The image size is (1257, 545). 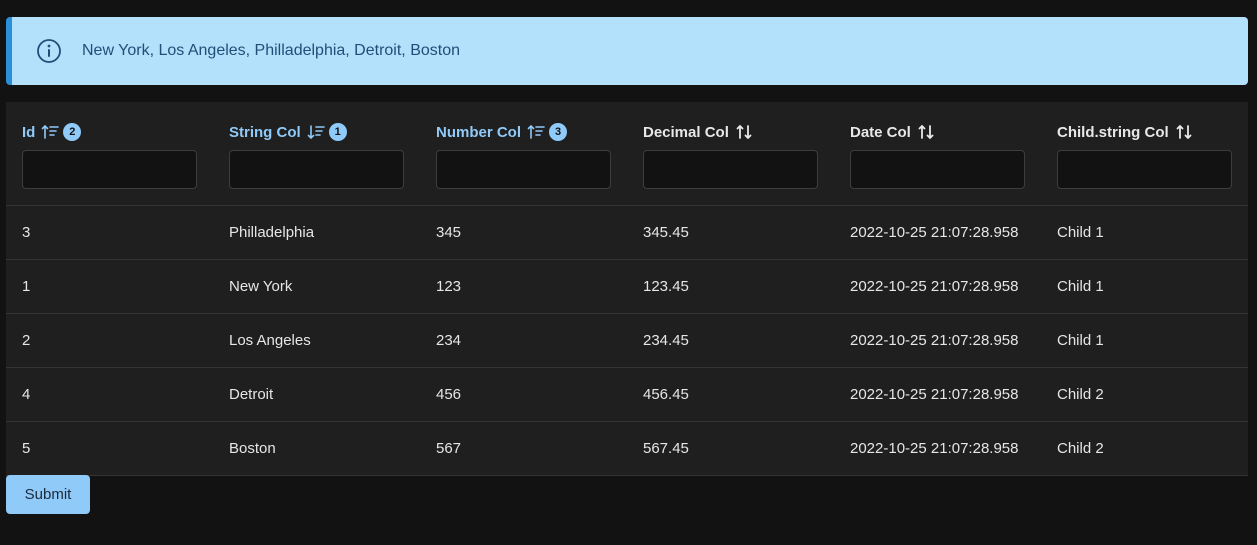 I want to click on table-cell: 2, so click(x=109, y=340).